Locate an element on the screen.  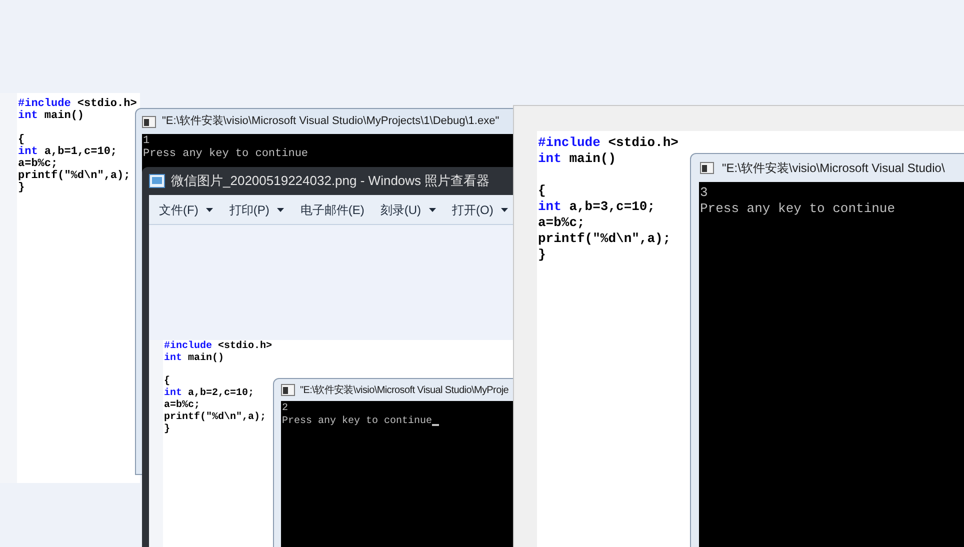
code-line: int a,b=2,c=10; is located at coordinates (209, 394).